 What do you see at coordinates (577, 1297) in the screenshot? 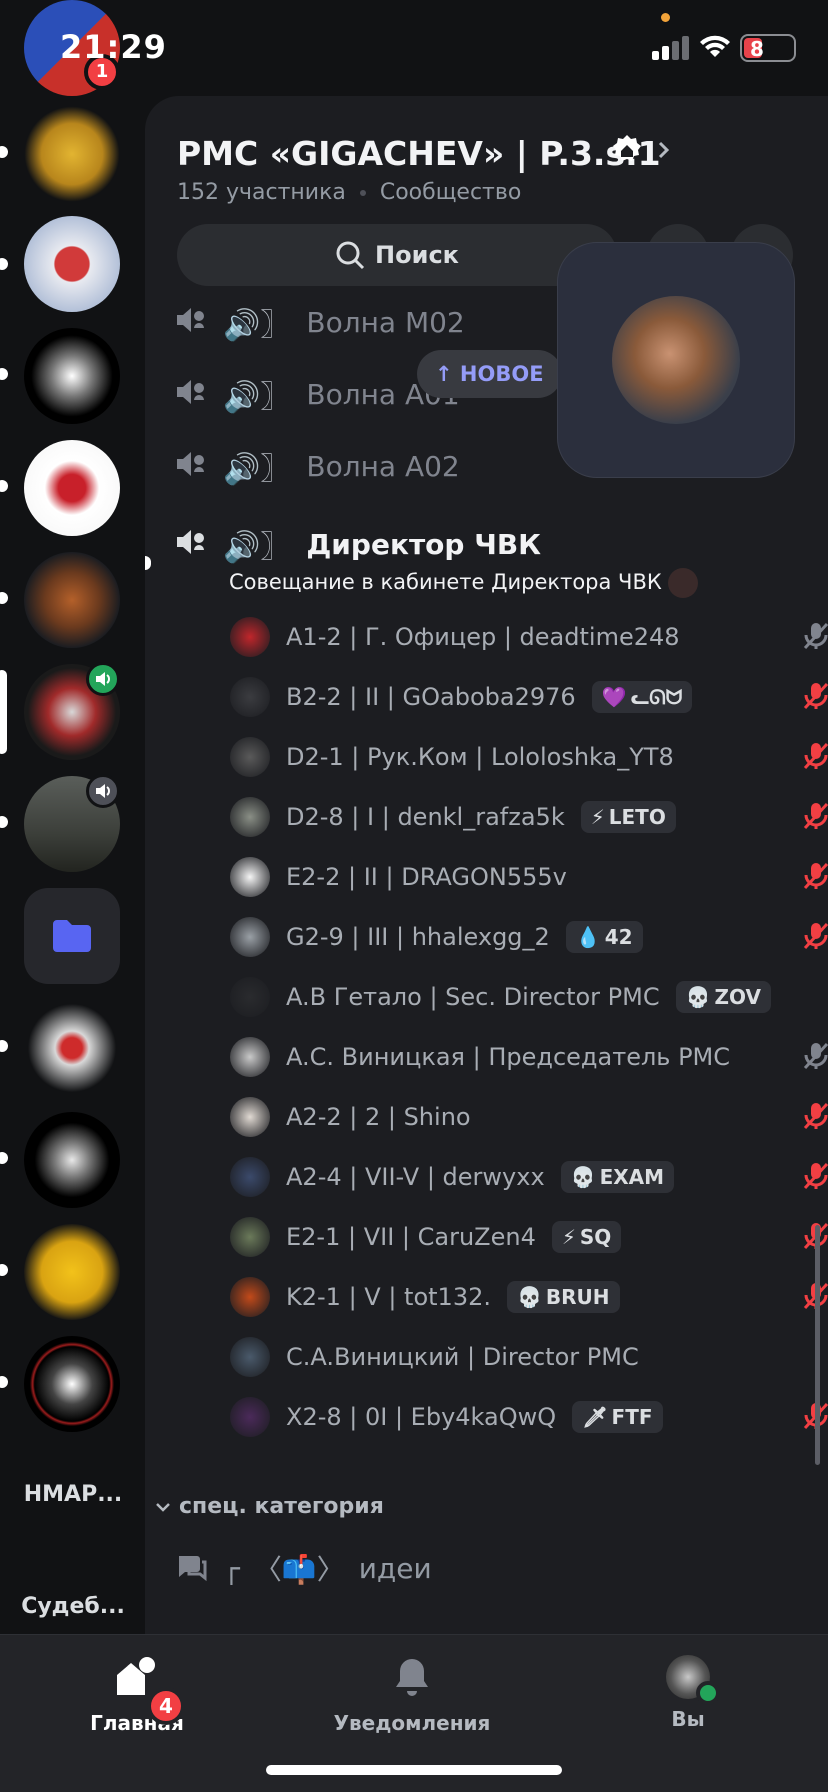
I see `tag-text: BRUH` at bounding box center [577, 1297].